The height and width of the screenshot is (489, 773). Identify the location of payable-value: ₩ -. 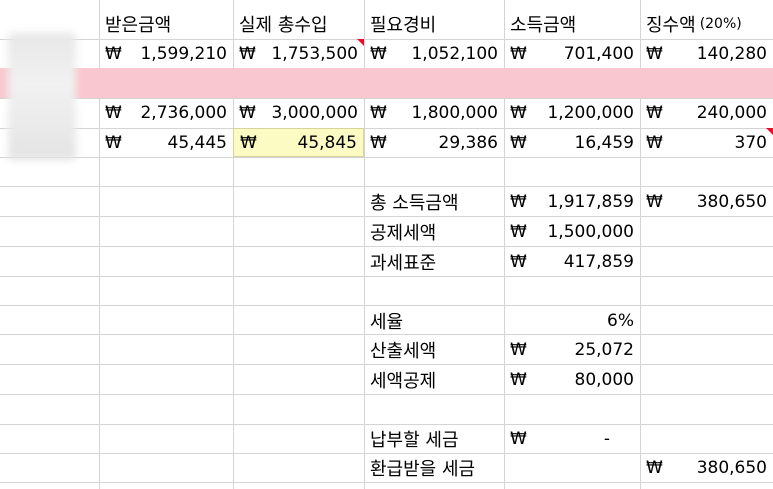
(572, 438).